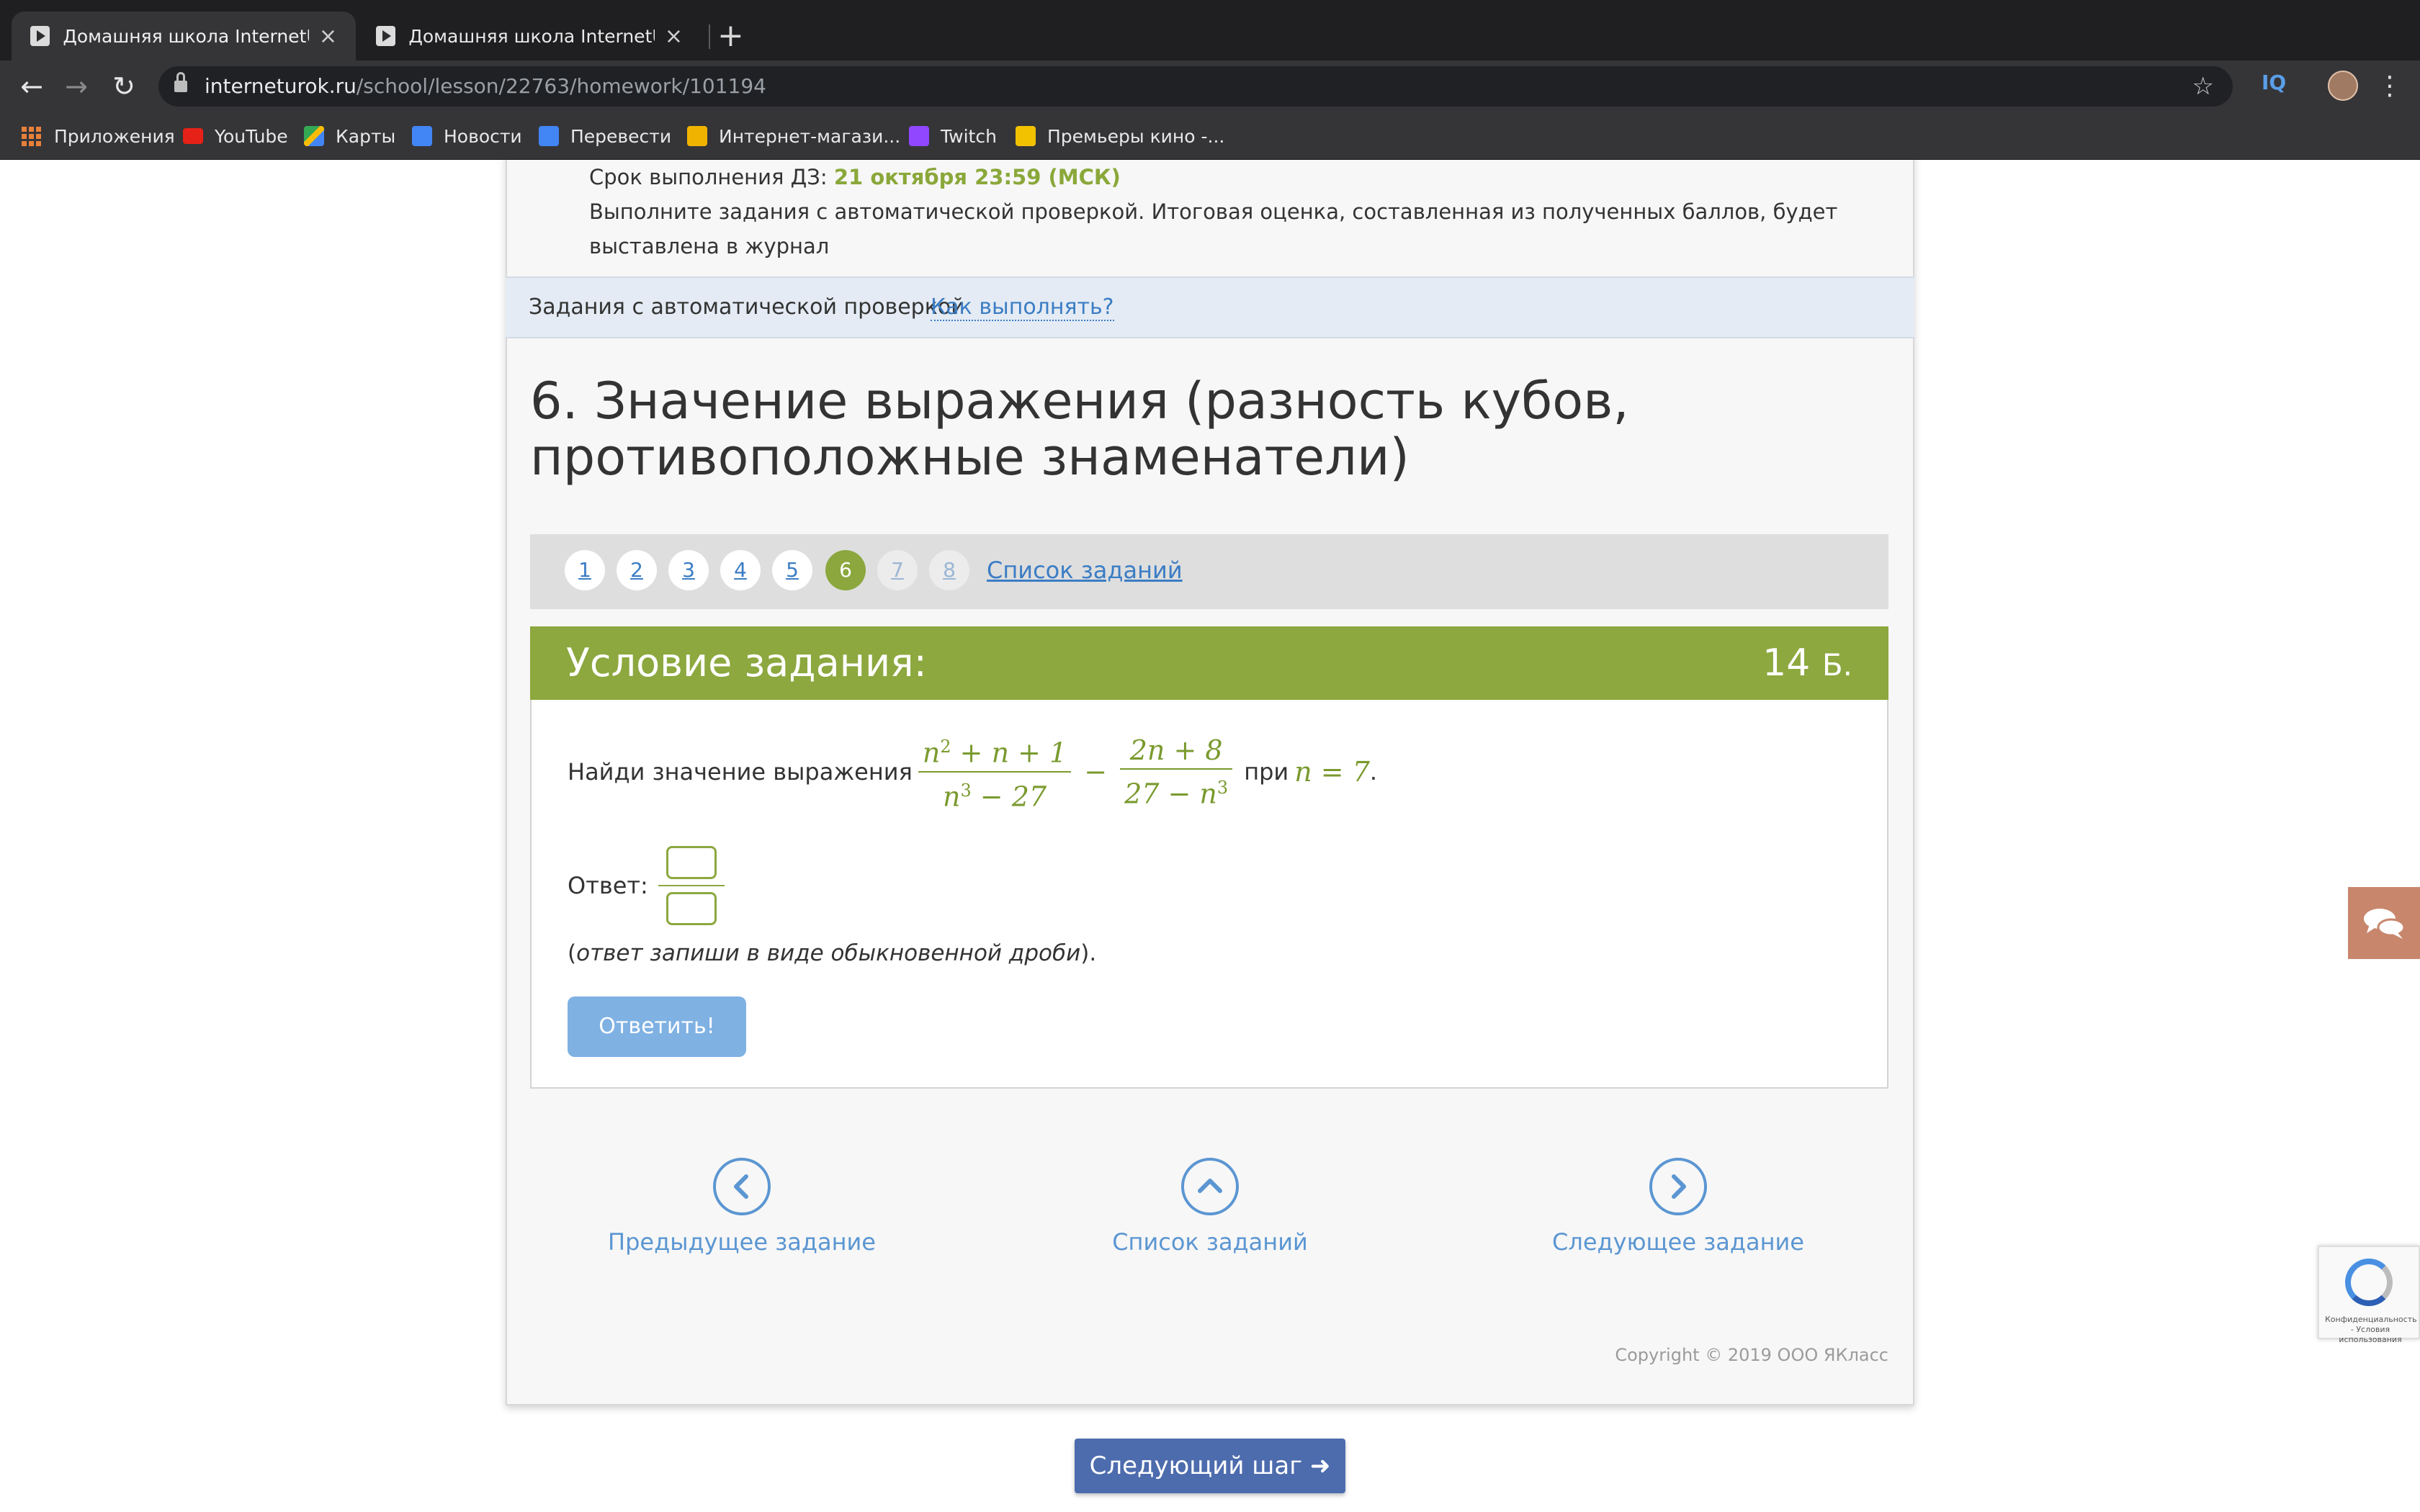 The height and width of the screenshot is (1512, 2420). I want to click on bookmark-youtube: YouTube, so click(235, 136).